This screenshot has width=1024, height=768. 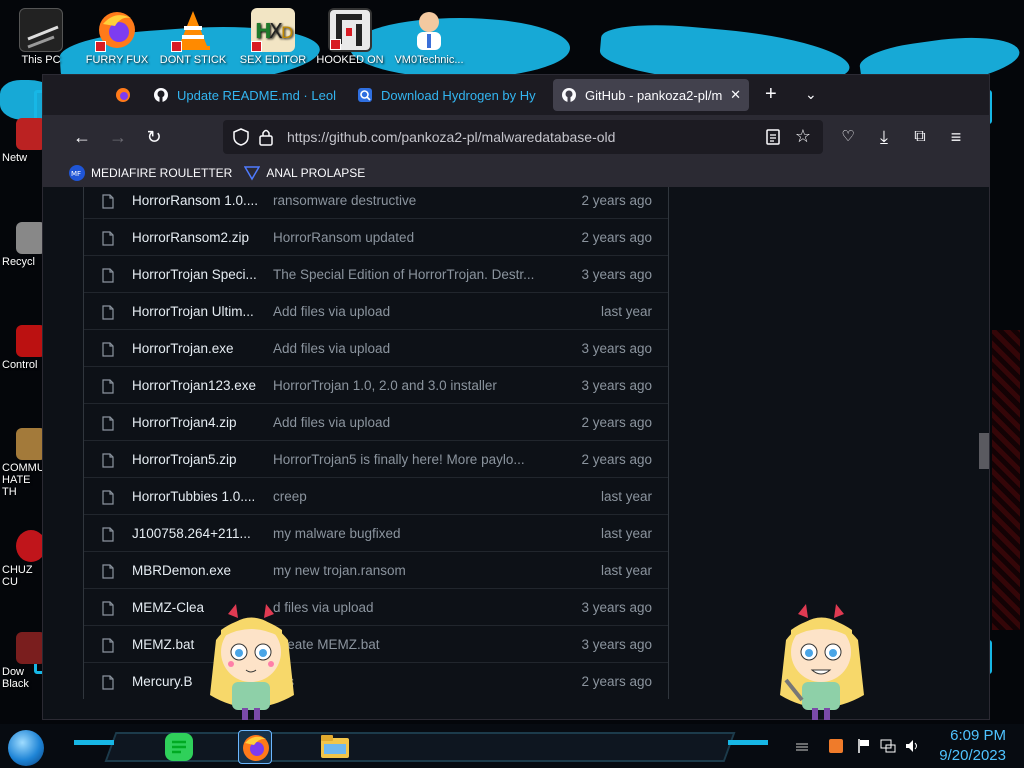 I want to click on taskbar-decoration, so click(x=94, y=742).